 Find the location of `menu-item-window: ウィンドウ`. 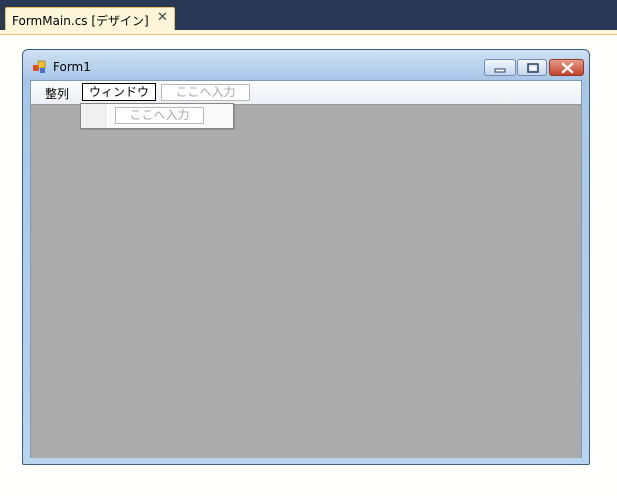

menu-item-window: ウィンドウ is located at coordinates (119, 92).